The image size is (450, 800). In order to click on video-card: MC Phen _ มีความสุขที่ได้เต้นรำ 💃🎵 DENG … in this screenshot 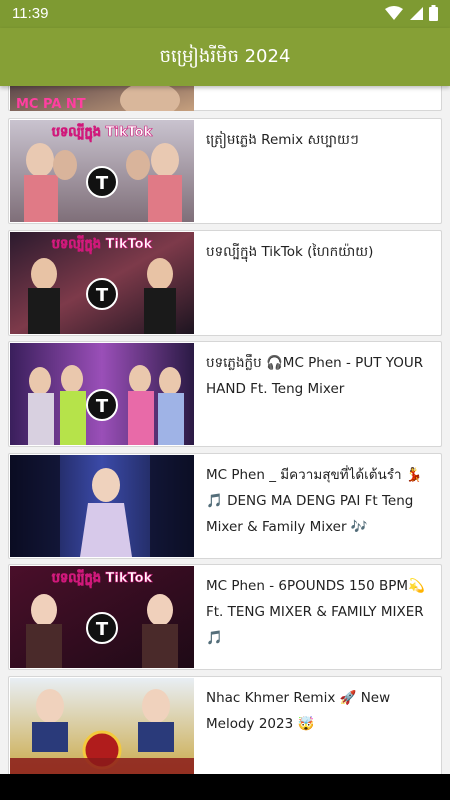, I will do `click(225, 506)`.